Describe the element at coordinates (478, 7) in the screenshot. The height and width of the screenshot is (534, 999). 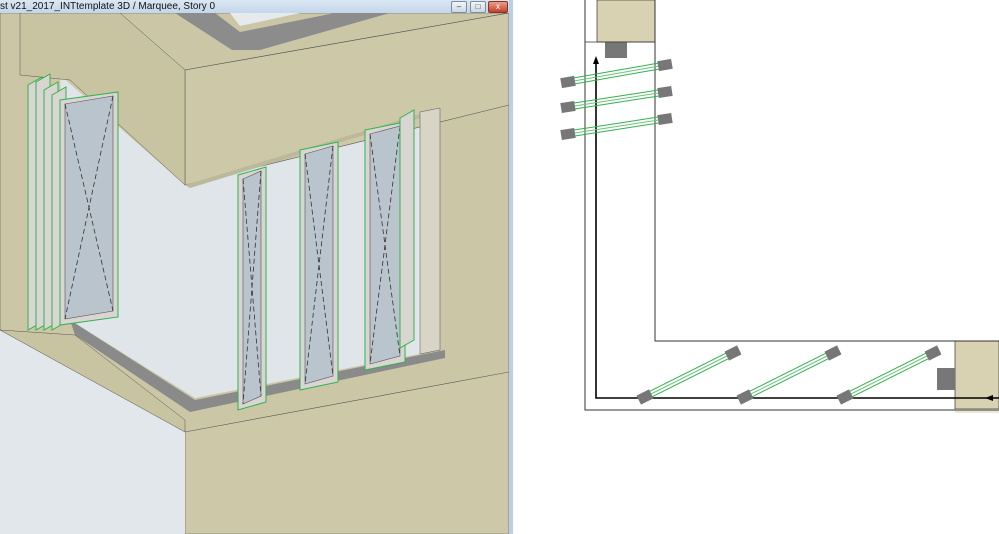
I see `maximize-button: □` at that location.